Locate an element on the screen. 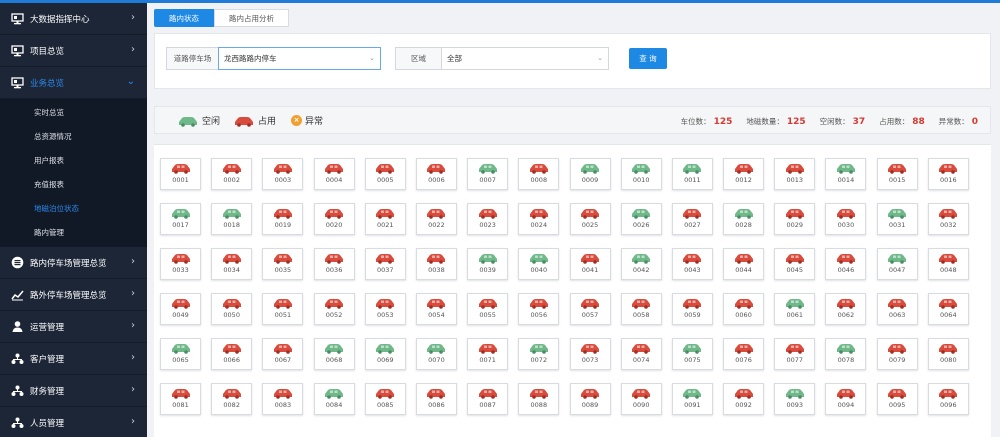 The image size is (1000, 437). sidebar-item-after-3: 客户管理 › is located at coordinates (73, 359).